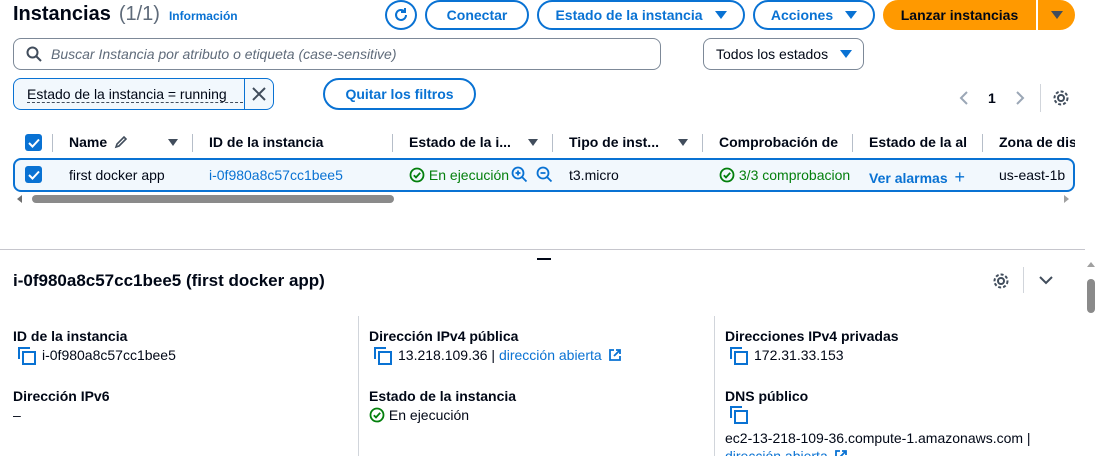 This screenshot has width=1114, height=456. I want to click on clear-filters-button: Quitar los filtros, so click(399, 94).